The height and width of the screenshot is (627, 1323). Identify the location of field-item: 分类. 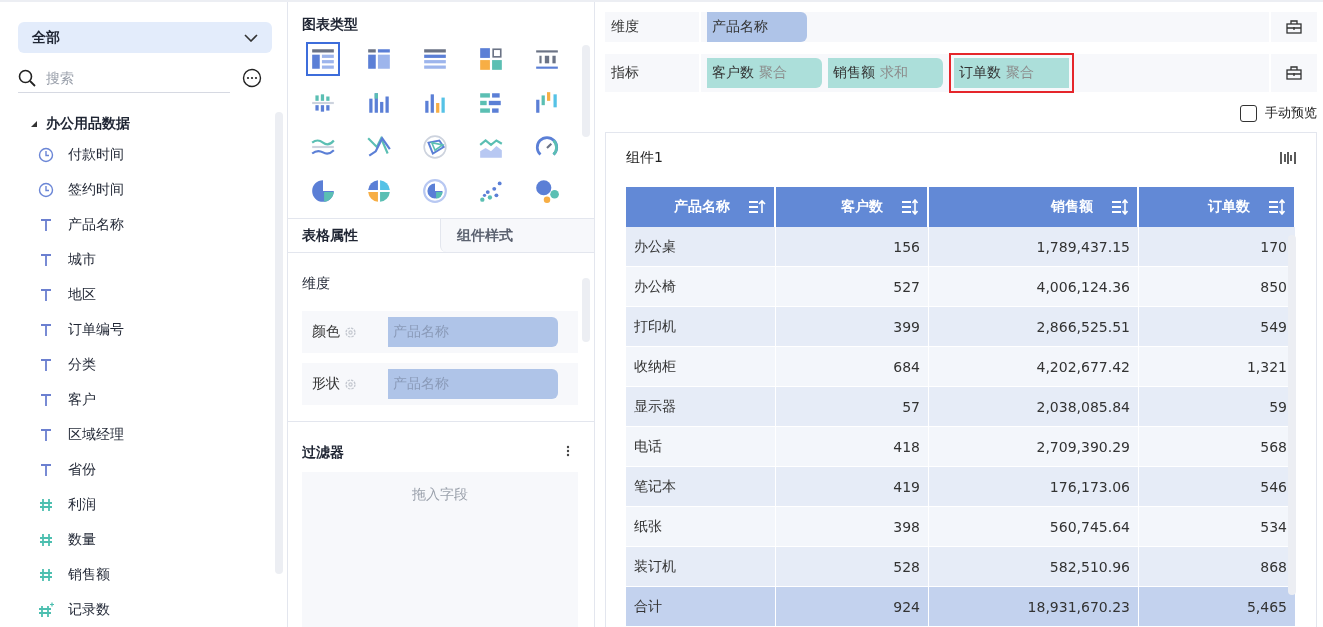
(82, 364).